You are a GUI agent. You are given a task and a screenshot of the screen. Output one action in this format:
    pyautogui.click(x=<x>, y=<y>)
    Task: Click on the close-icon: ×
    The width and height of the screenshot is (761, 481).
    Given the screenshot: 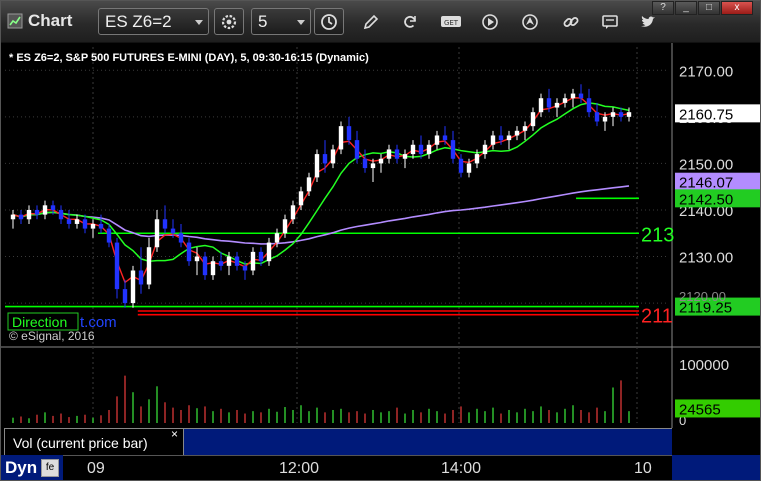 What is the action you would take?
    pyautogui.click(x=174, y=434)
    